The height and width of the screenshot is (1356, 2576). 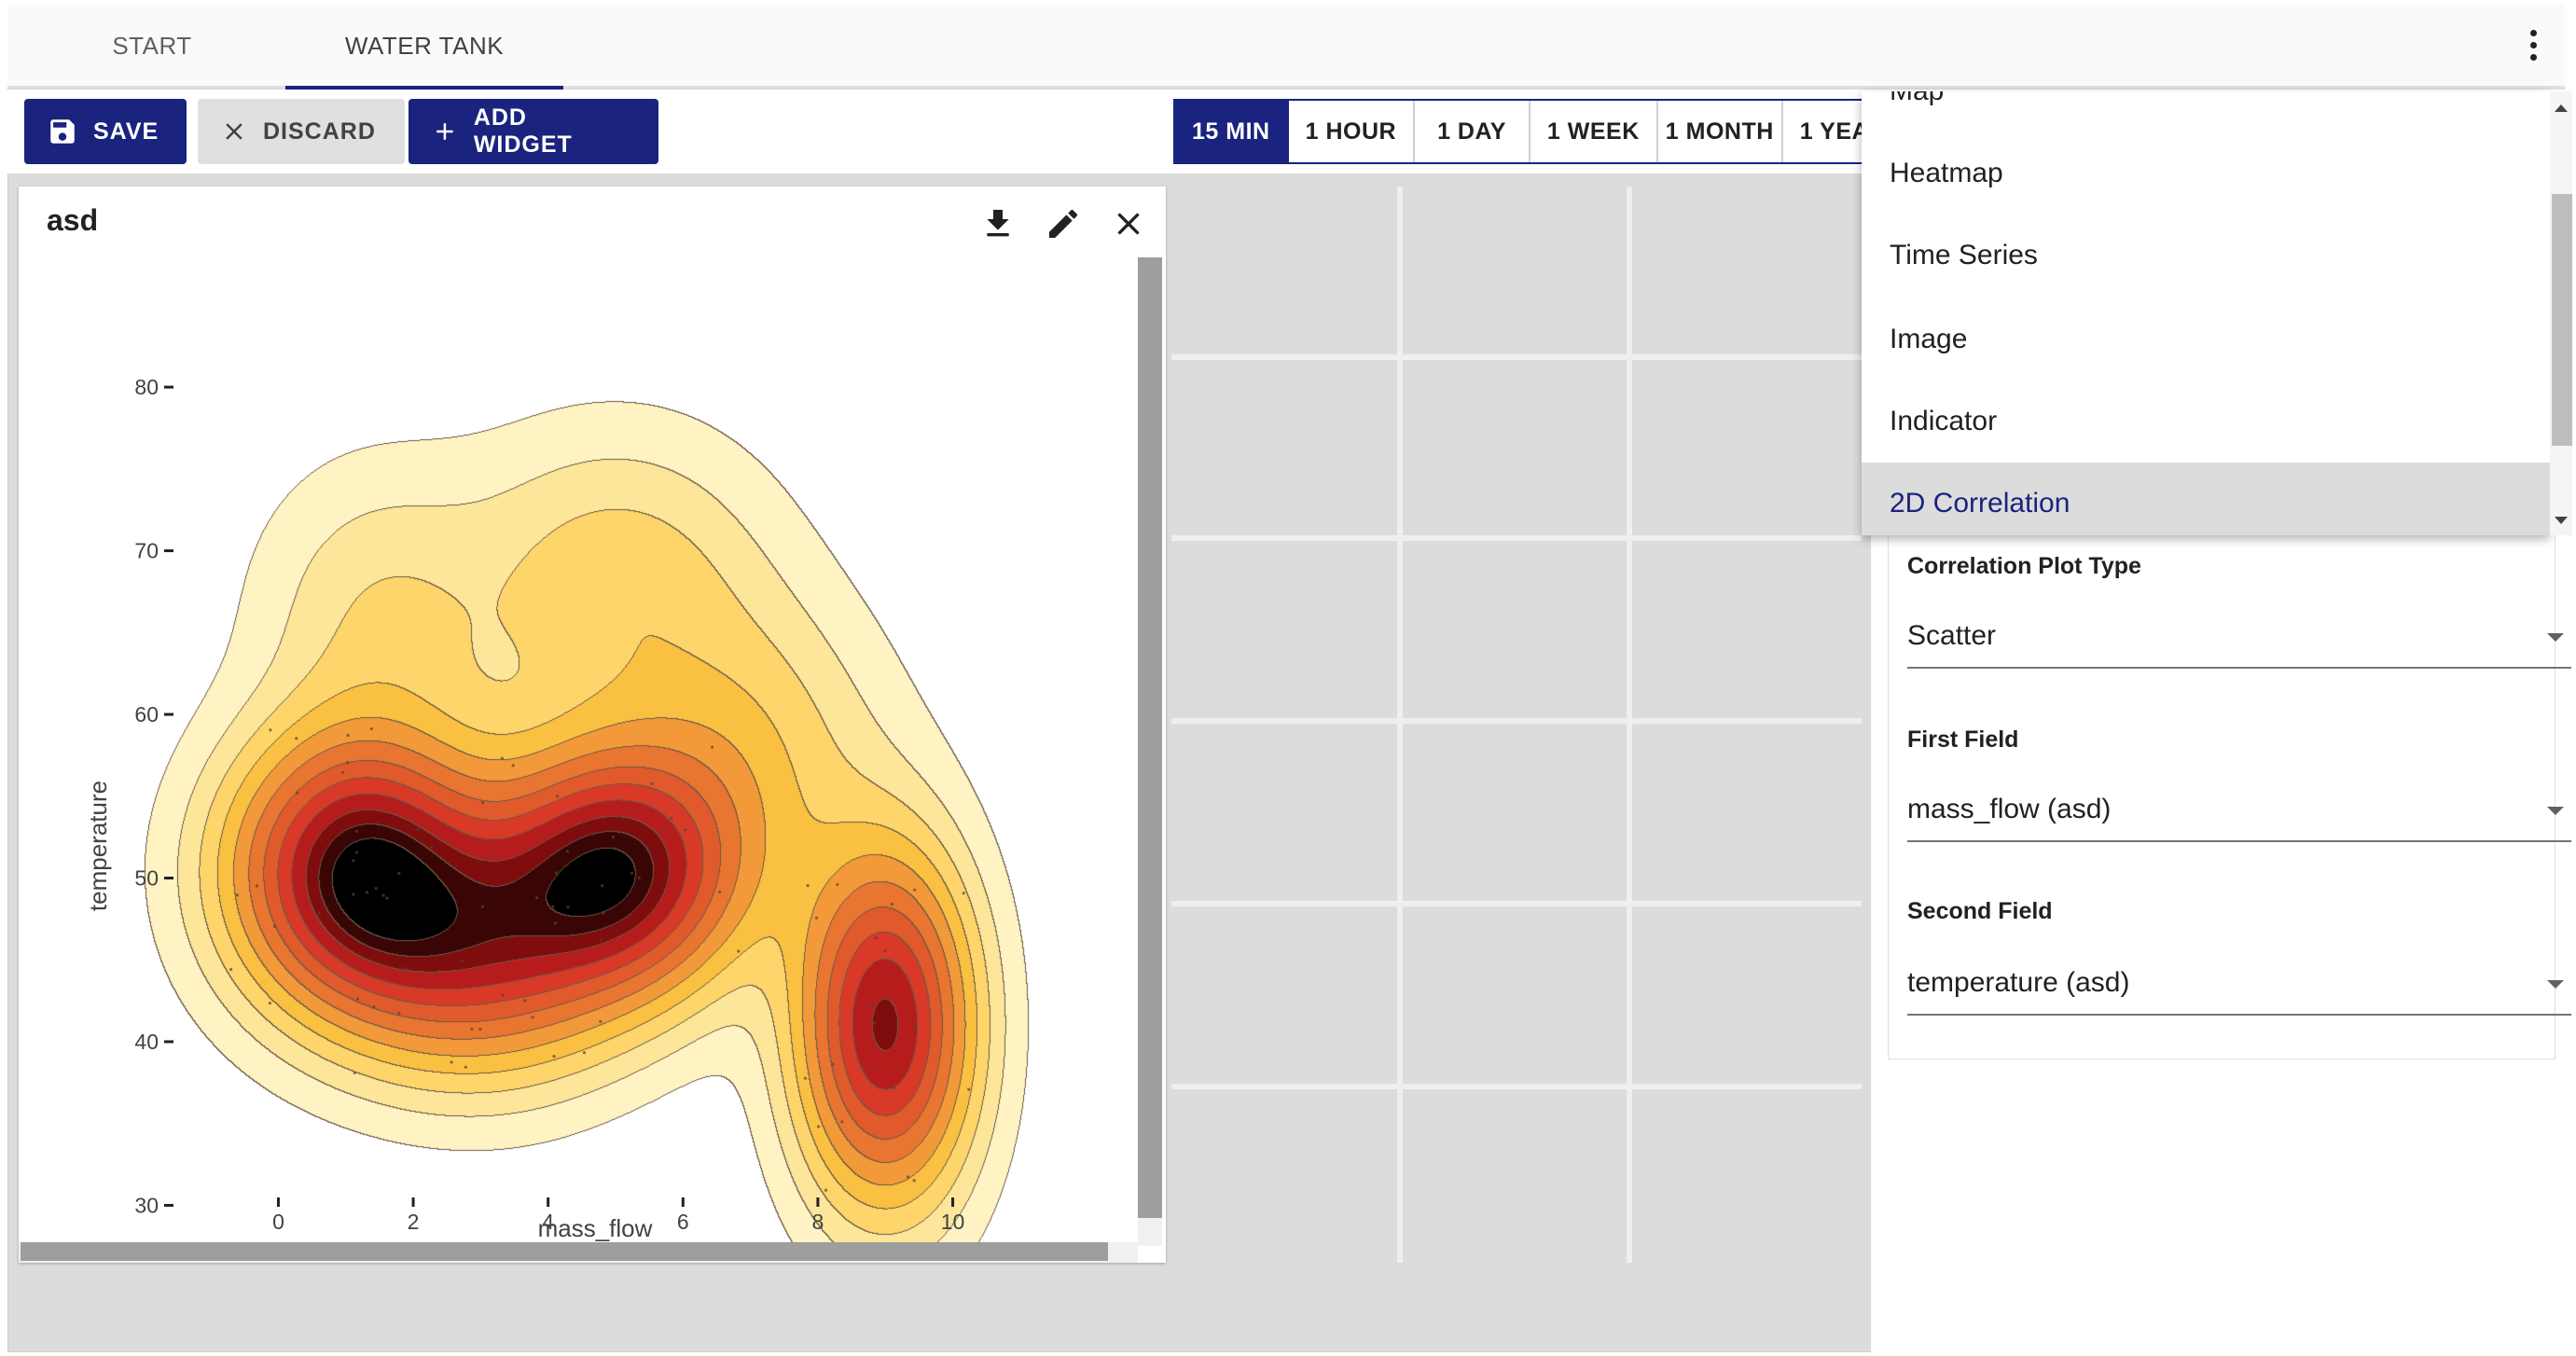 What do you see at coordinates (278, 1222) in the screenshot?
I see `x-tick-label: 0` at bounding box center [278, 1222].